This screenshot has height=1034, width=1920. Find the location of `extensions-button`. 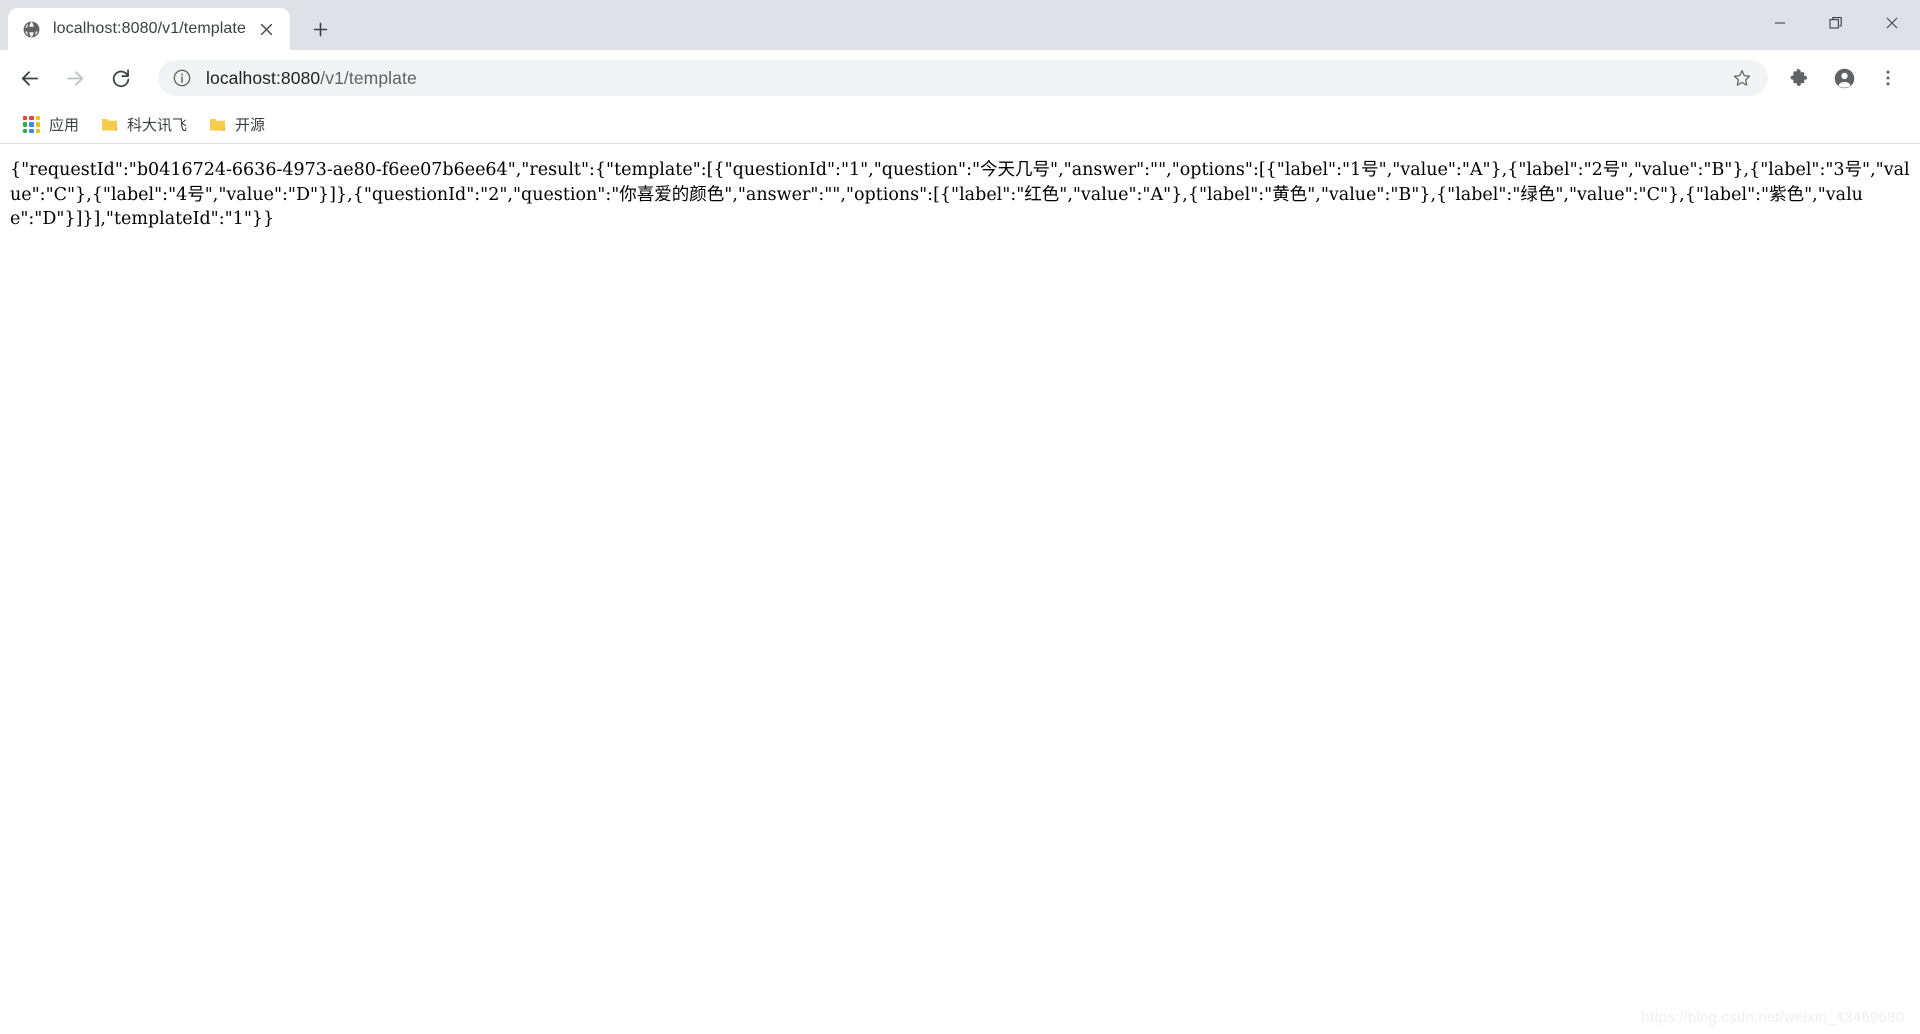

extensions-button is located at coordinates (1800, 78).